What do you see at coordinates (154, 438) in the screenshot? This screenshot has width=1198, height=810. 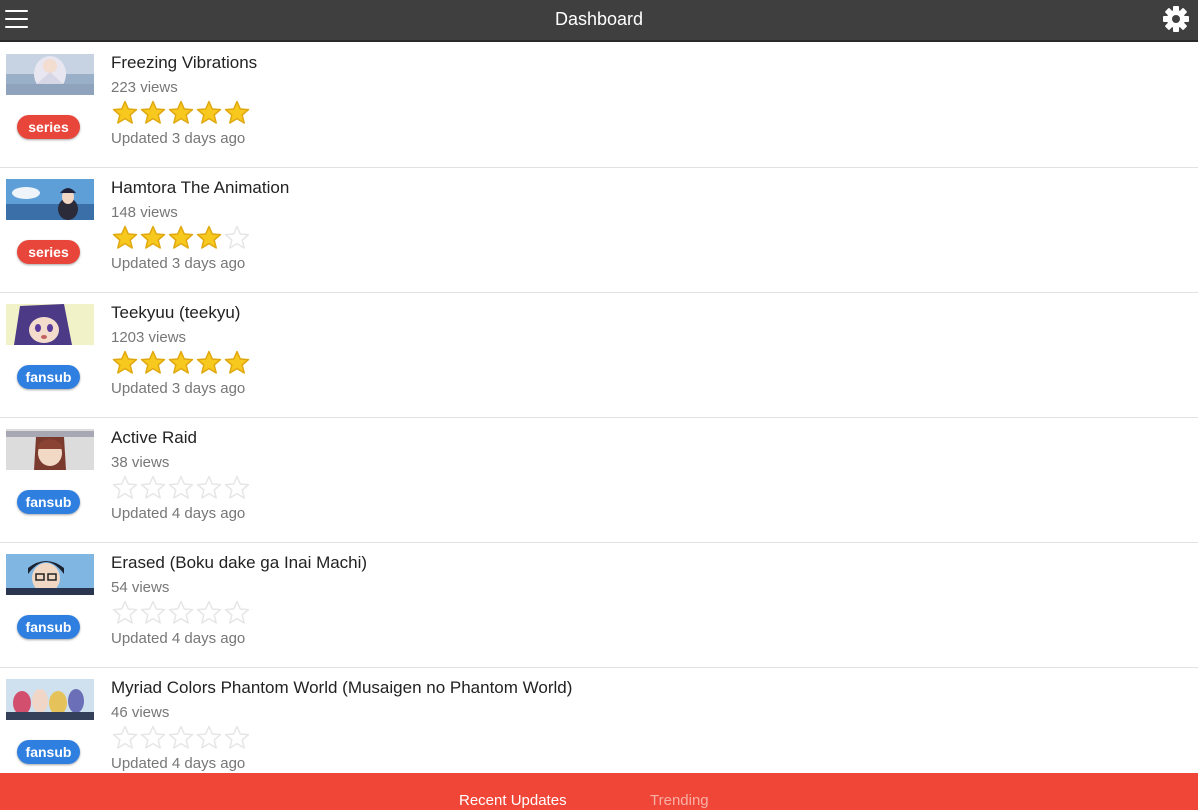 I see `item-title: Active Raid` at bounding box center [154, 438].